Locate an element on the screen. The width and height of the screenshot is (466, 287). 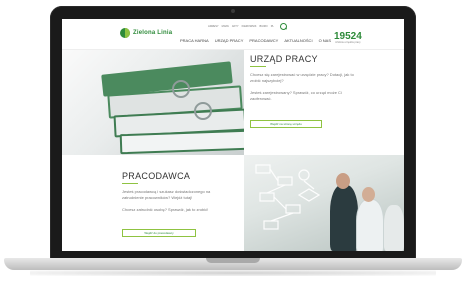
utility-link: MAPA is located at coordinates (225, 26).